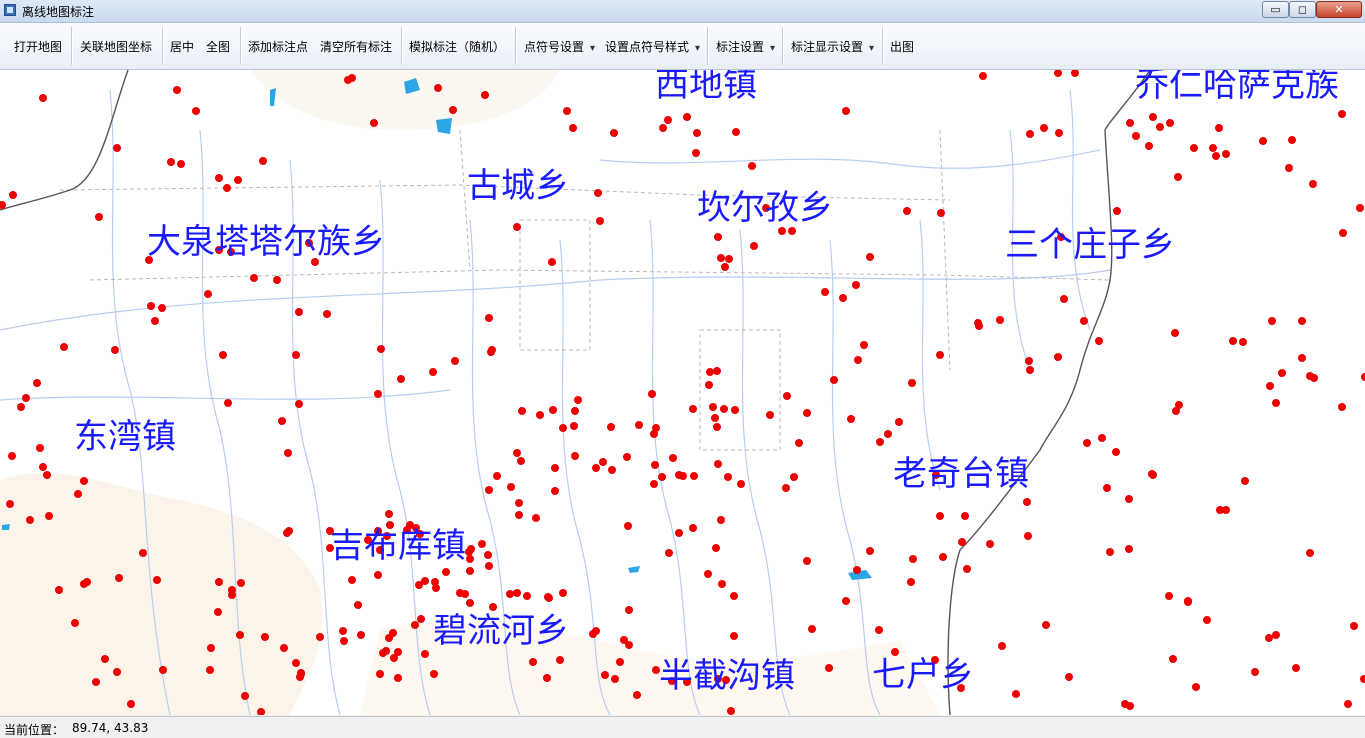  I want to click on minimize-button: ▭, so click(1275, 9).